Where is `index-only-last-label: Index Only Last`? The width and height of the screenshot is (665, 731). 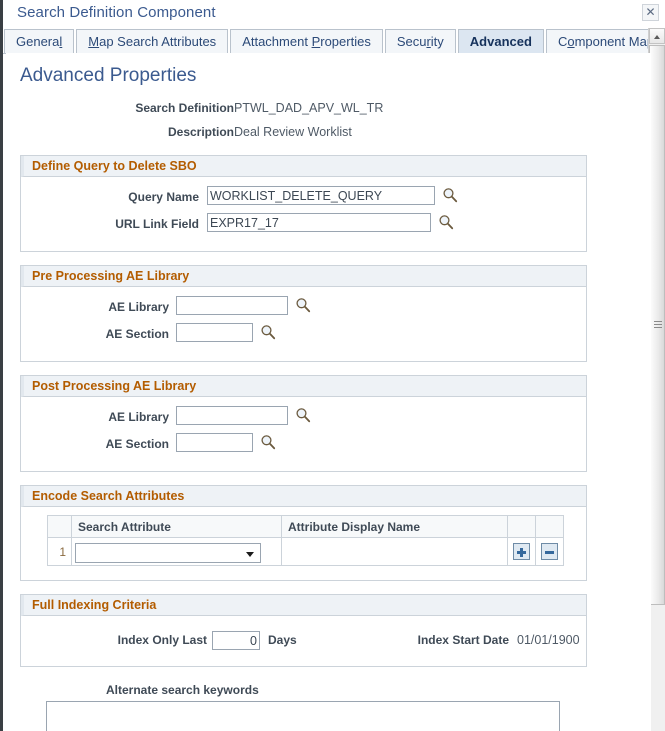 index-only-last-label: Index Only Last is located at coordinates (162, 640).